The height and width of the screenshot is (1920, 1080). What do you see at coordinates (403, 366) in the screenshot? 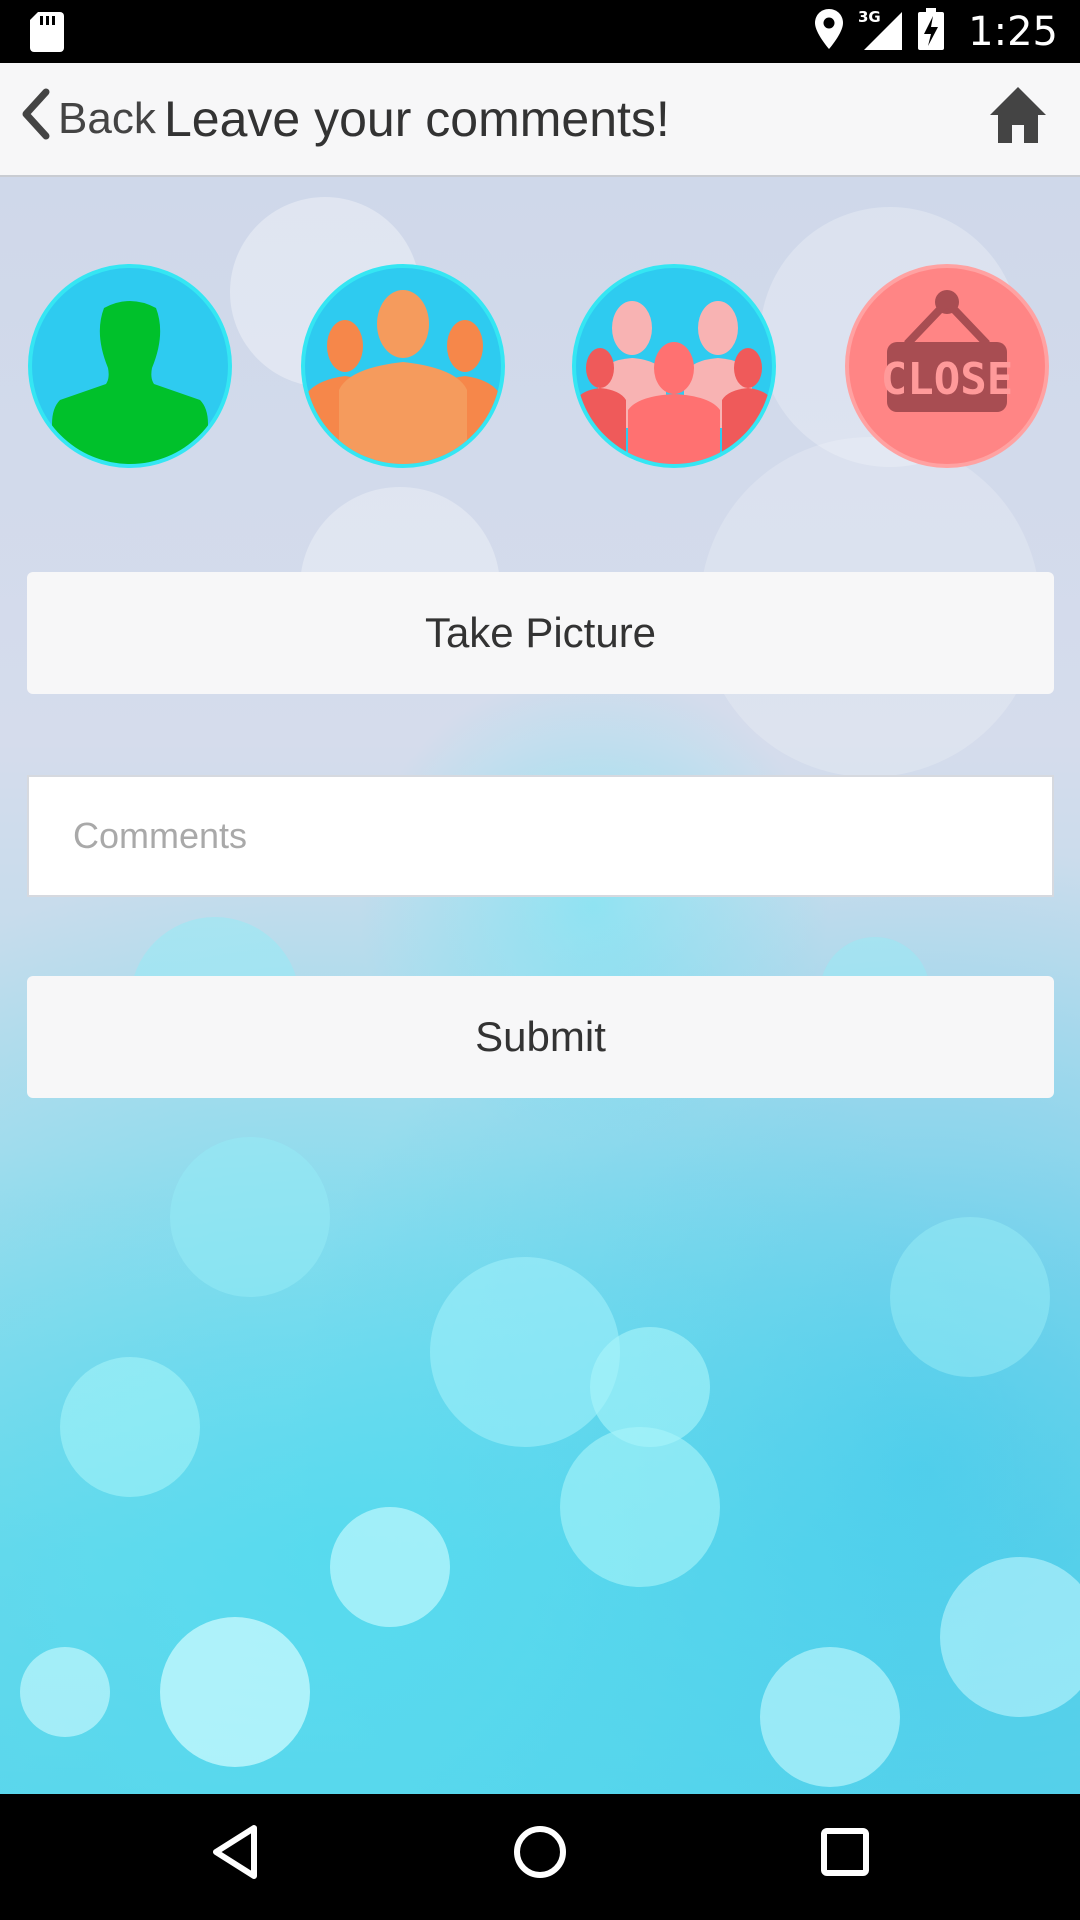
I see `small-group-button` at bounding box center [403, 366].